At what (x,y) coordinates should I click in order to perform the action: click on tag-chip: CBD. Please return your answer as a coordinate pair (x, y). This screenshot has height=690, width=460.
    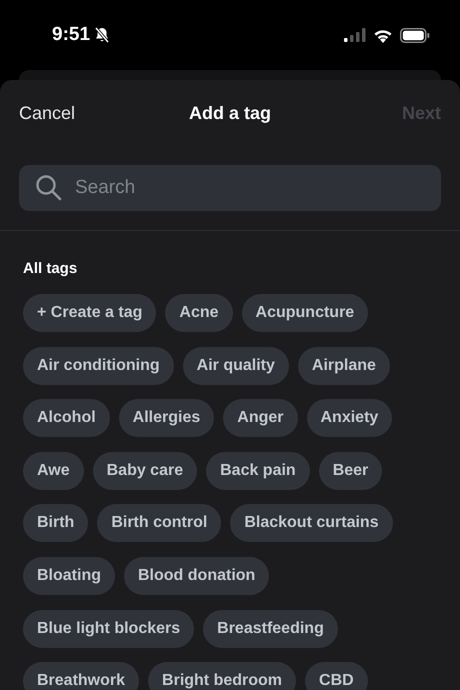
    Looking at the image, I should click on (336, 676).